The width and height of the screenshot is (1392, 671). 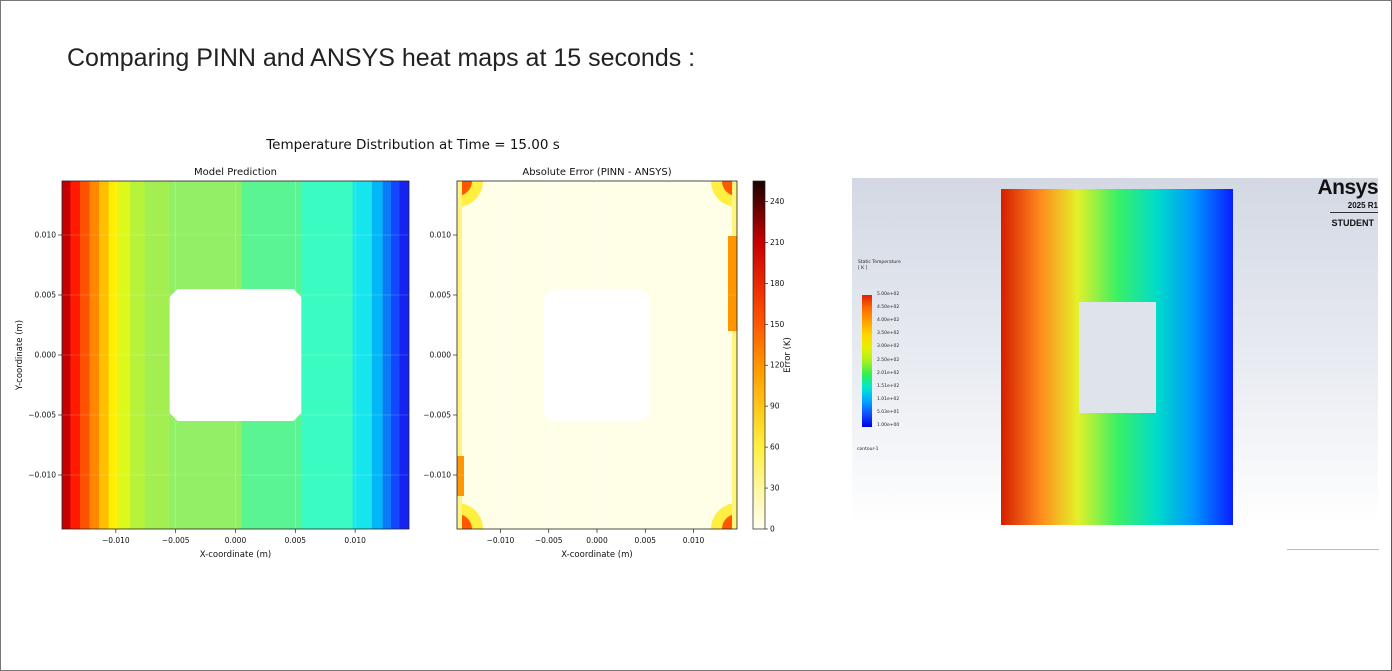 What do you see at coordinates (1117, 357) in the screenshot?
I see `ansys-plate-hole` at bounding box center [1117, 357].